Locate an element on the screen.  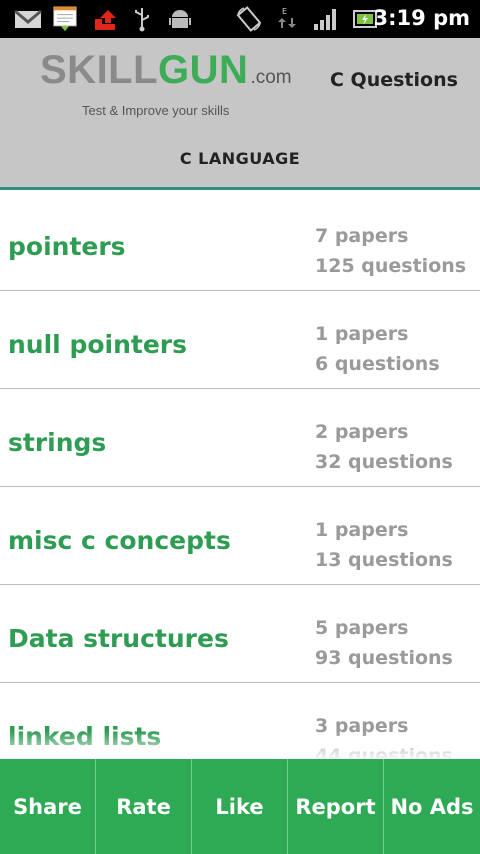
status-time: 3:19 pm is located at coordinates (421, 18).